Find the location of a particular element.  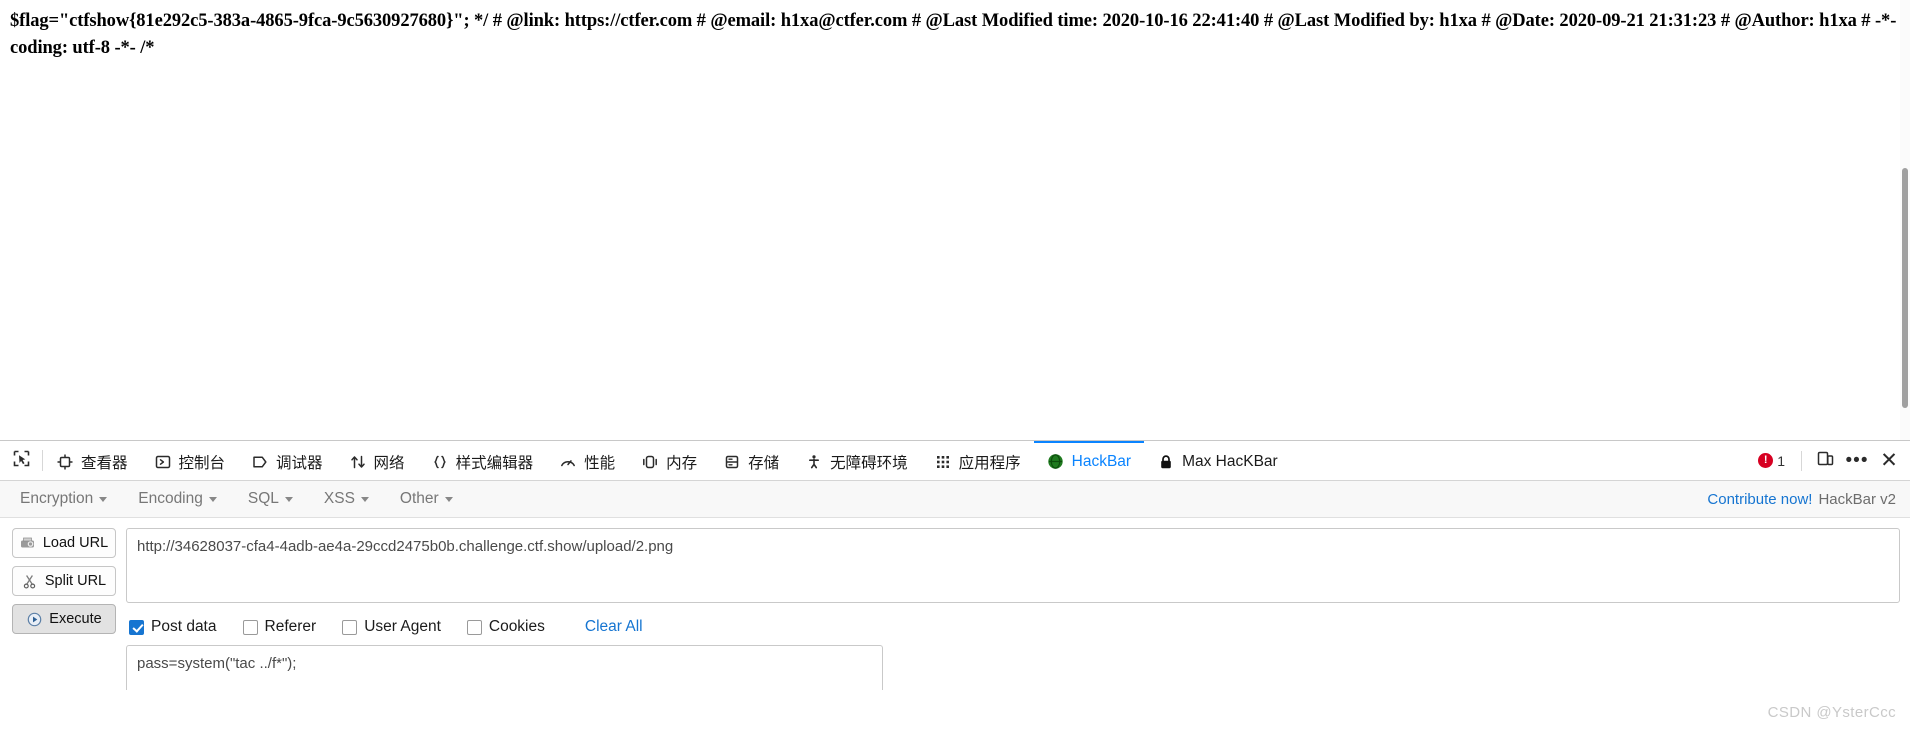

tab-label: HackBar is located at coordinates (1101, 461).